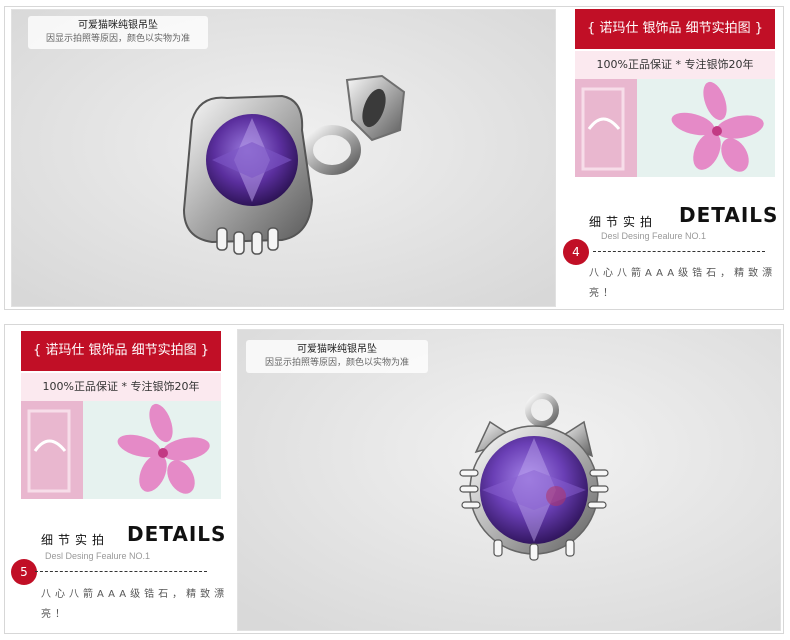 The height and width of the screenshot is (640, 790). I want to click on step-number-badge: 4, so click(576, 252).